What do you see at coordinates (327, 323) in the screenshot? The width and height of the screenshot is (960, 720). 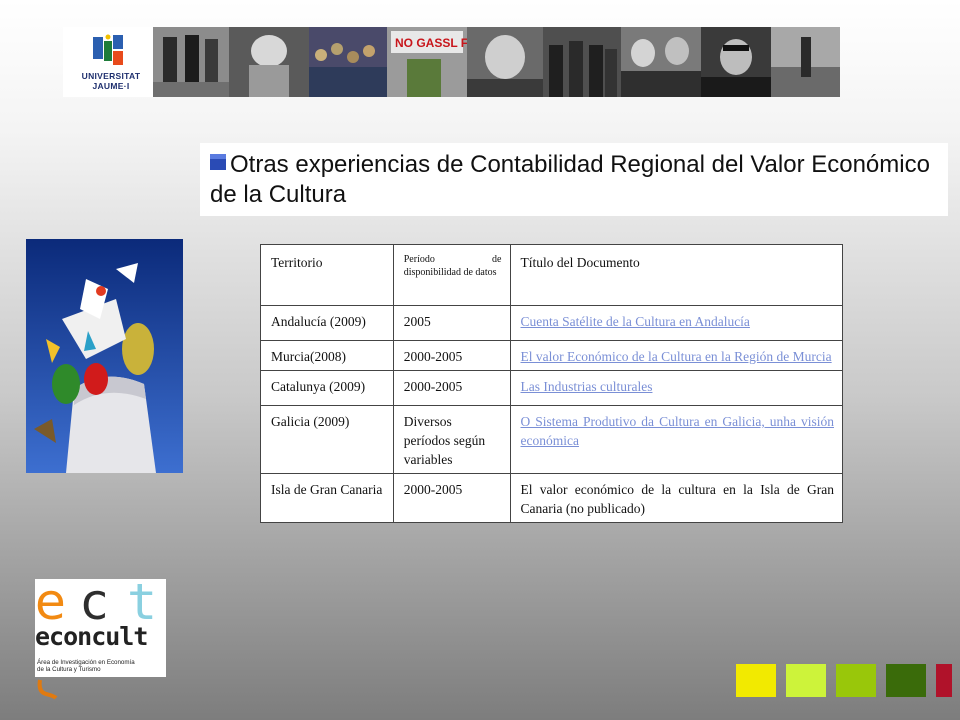 I see `cell-territorio: Andalucía (2009)` at bounding box center [327, 323].